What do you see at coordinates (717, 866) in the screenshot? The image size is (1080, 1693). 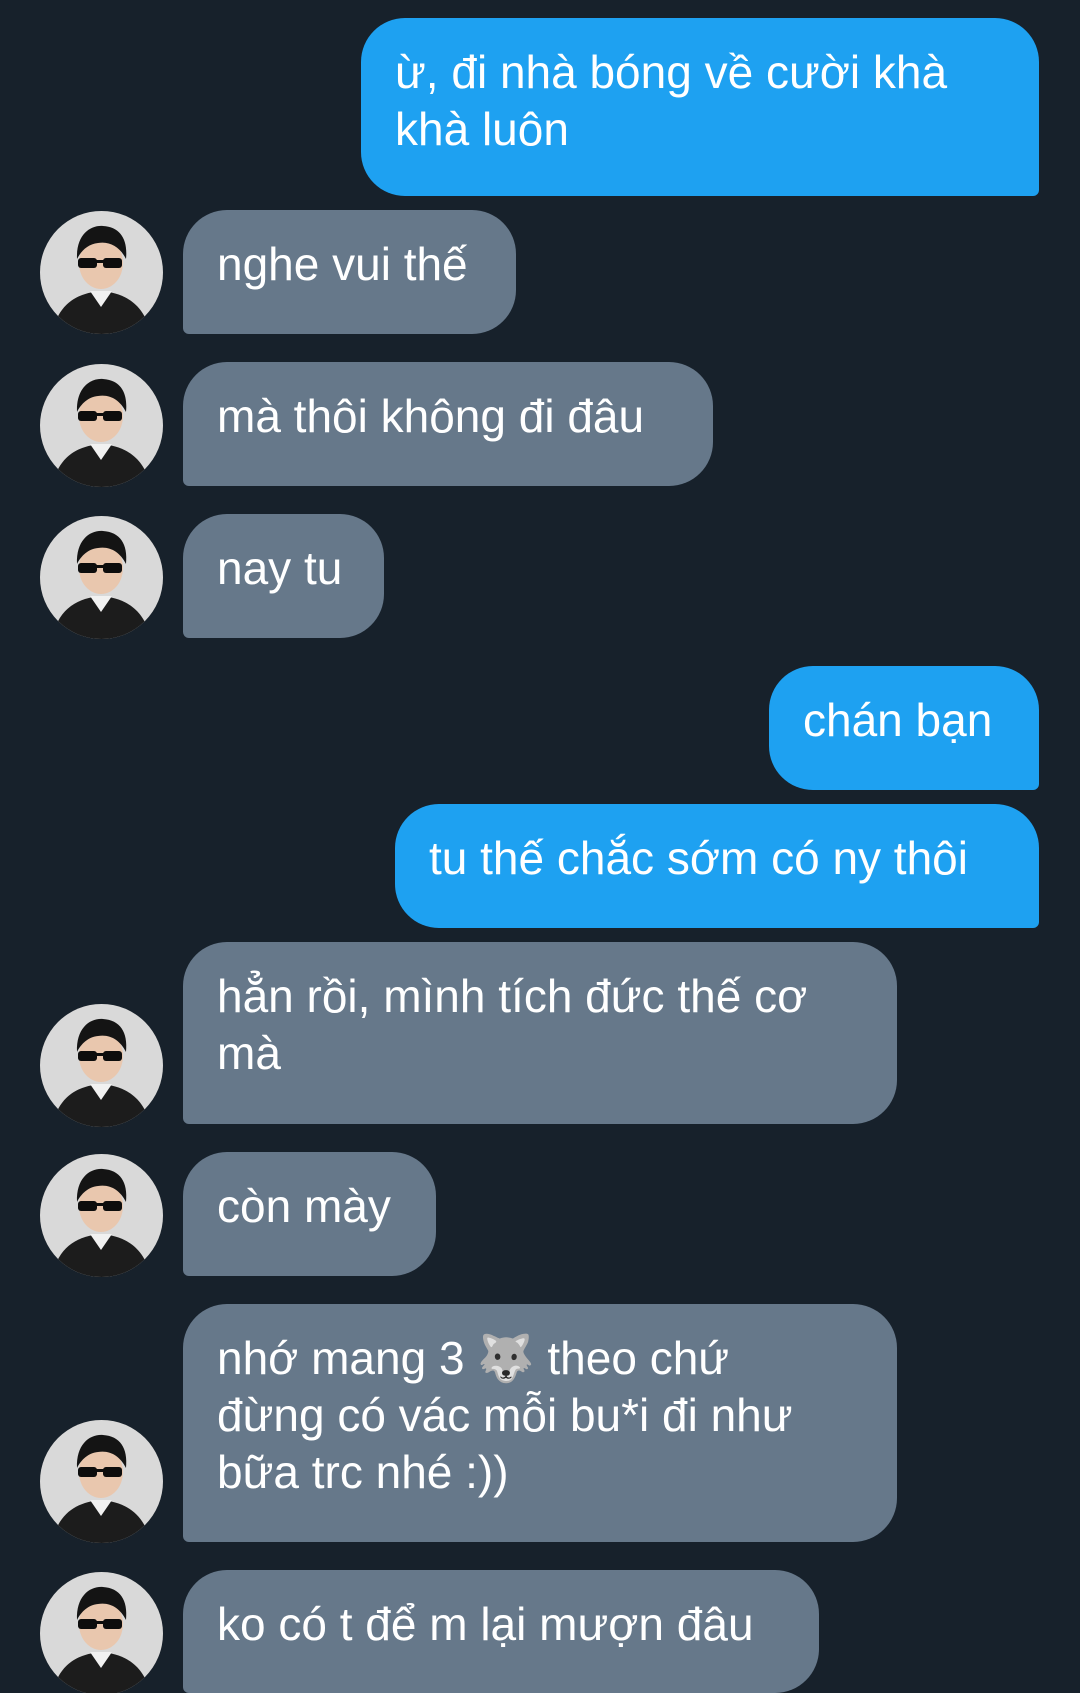 I see `outgoing-message: tu thế chắc sớm có ny thôi` at bounding box center [717, 866].